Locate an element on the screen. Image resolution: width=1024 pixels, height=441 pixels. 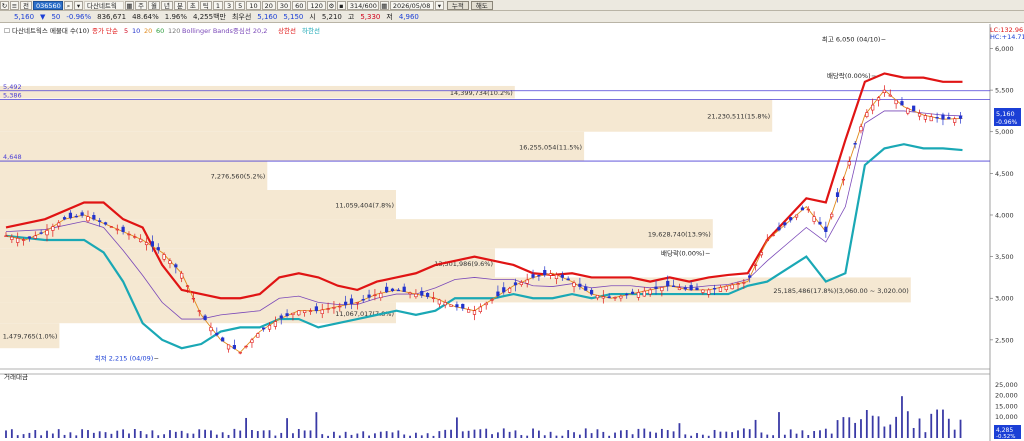
interval-60: 60 is located at coordinates (299, 5).